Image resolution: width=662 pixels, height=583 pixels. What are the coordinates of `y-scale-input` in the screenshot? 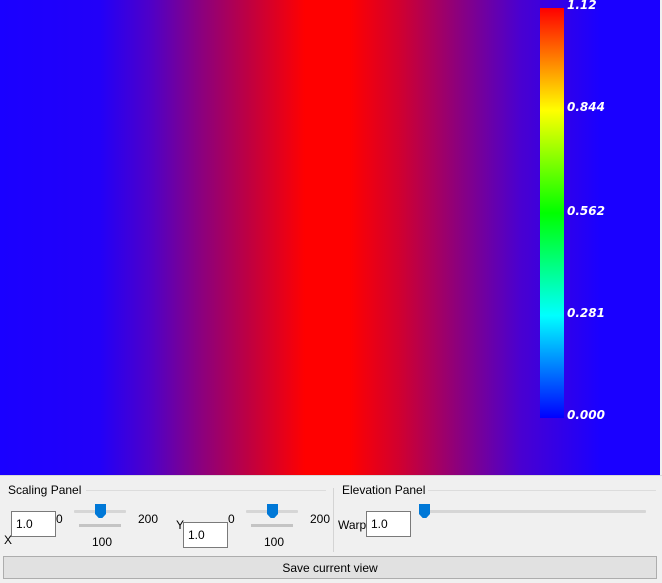 It's located at (205, 535).